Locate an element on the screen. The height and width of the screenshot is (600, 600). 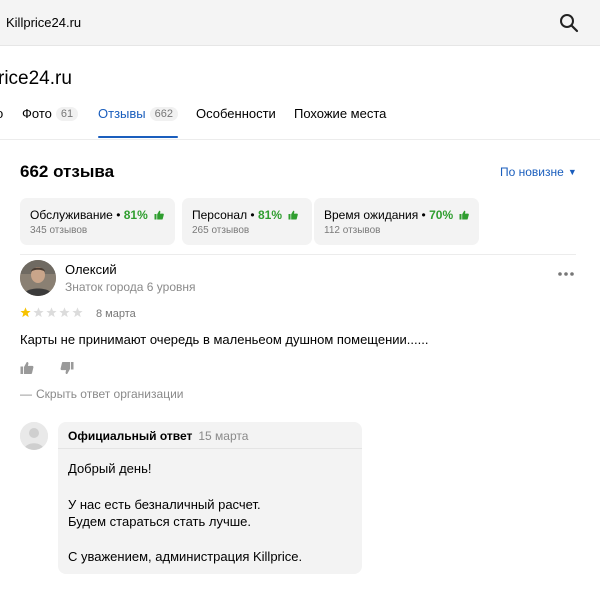
reviews-heading: 662 отзыва is located at coordinates (67, 171).